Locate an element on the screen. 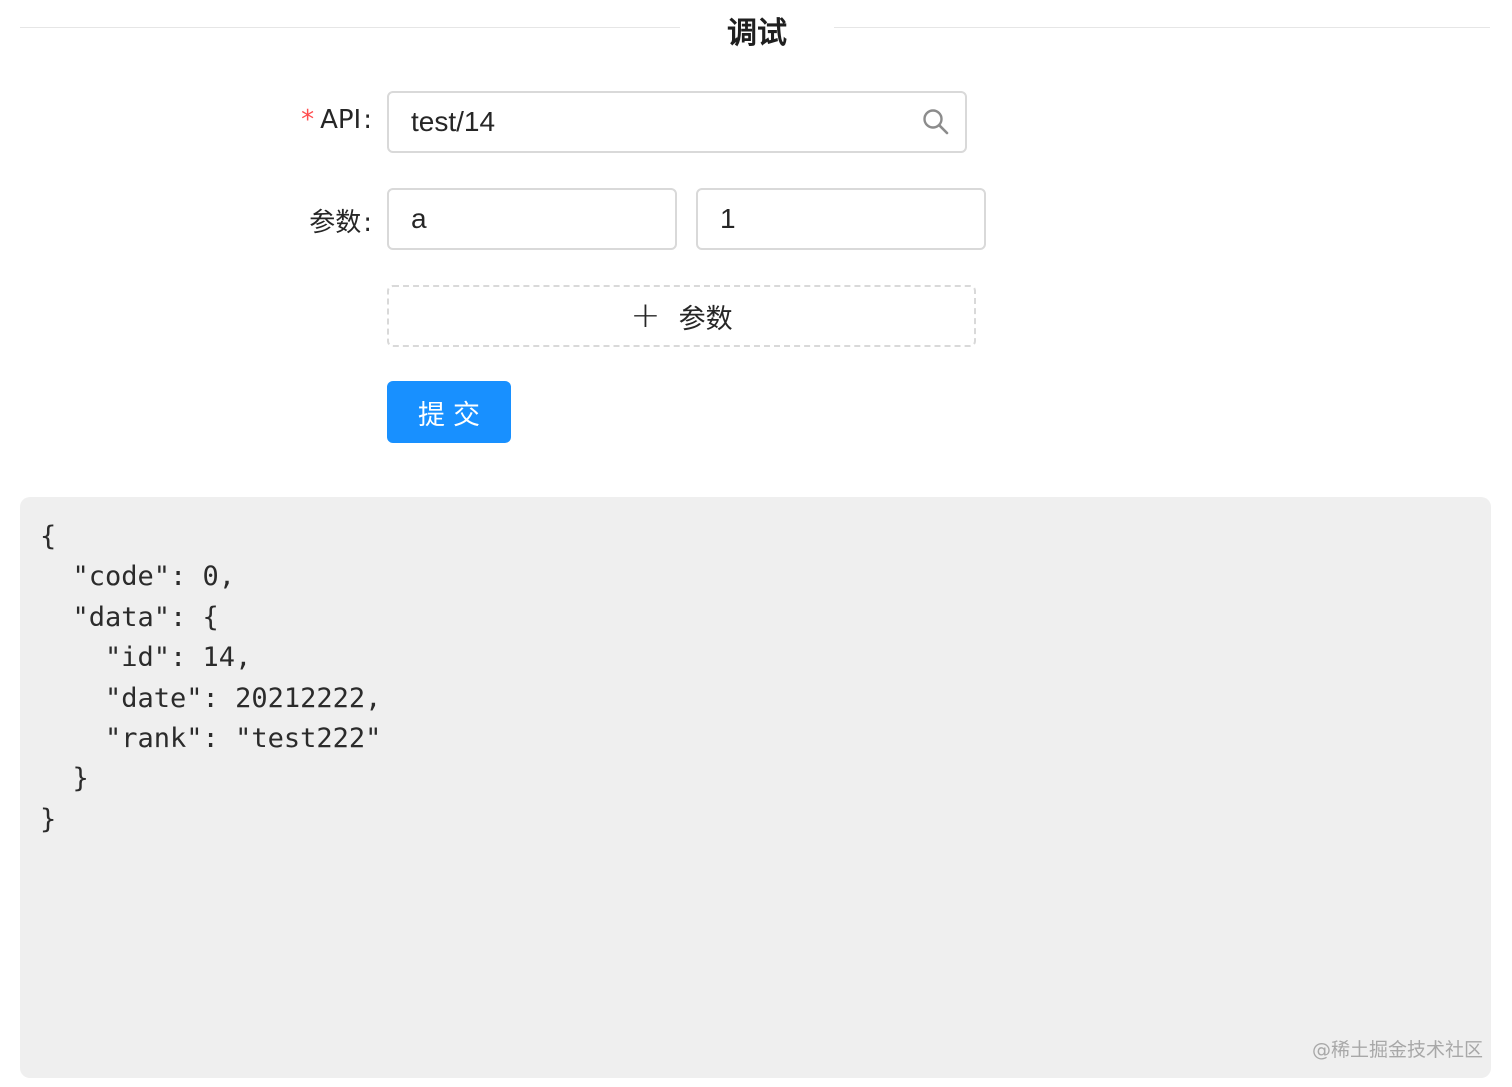 The width and height of the screenshot is (1512, 1087). api-label: * API: is located at coordinates (336, 120).